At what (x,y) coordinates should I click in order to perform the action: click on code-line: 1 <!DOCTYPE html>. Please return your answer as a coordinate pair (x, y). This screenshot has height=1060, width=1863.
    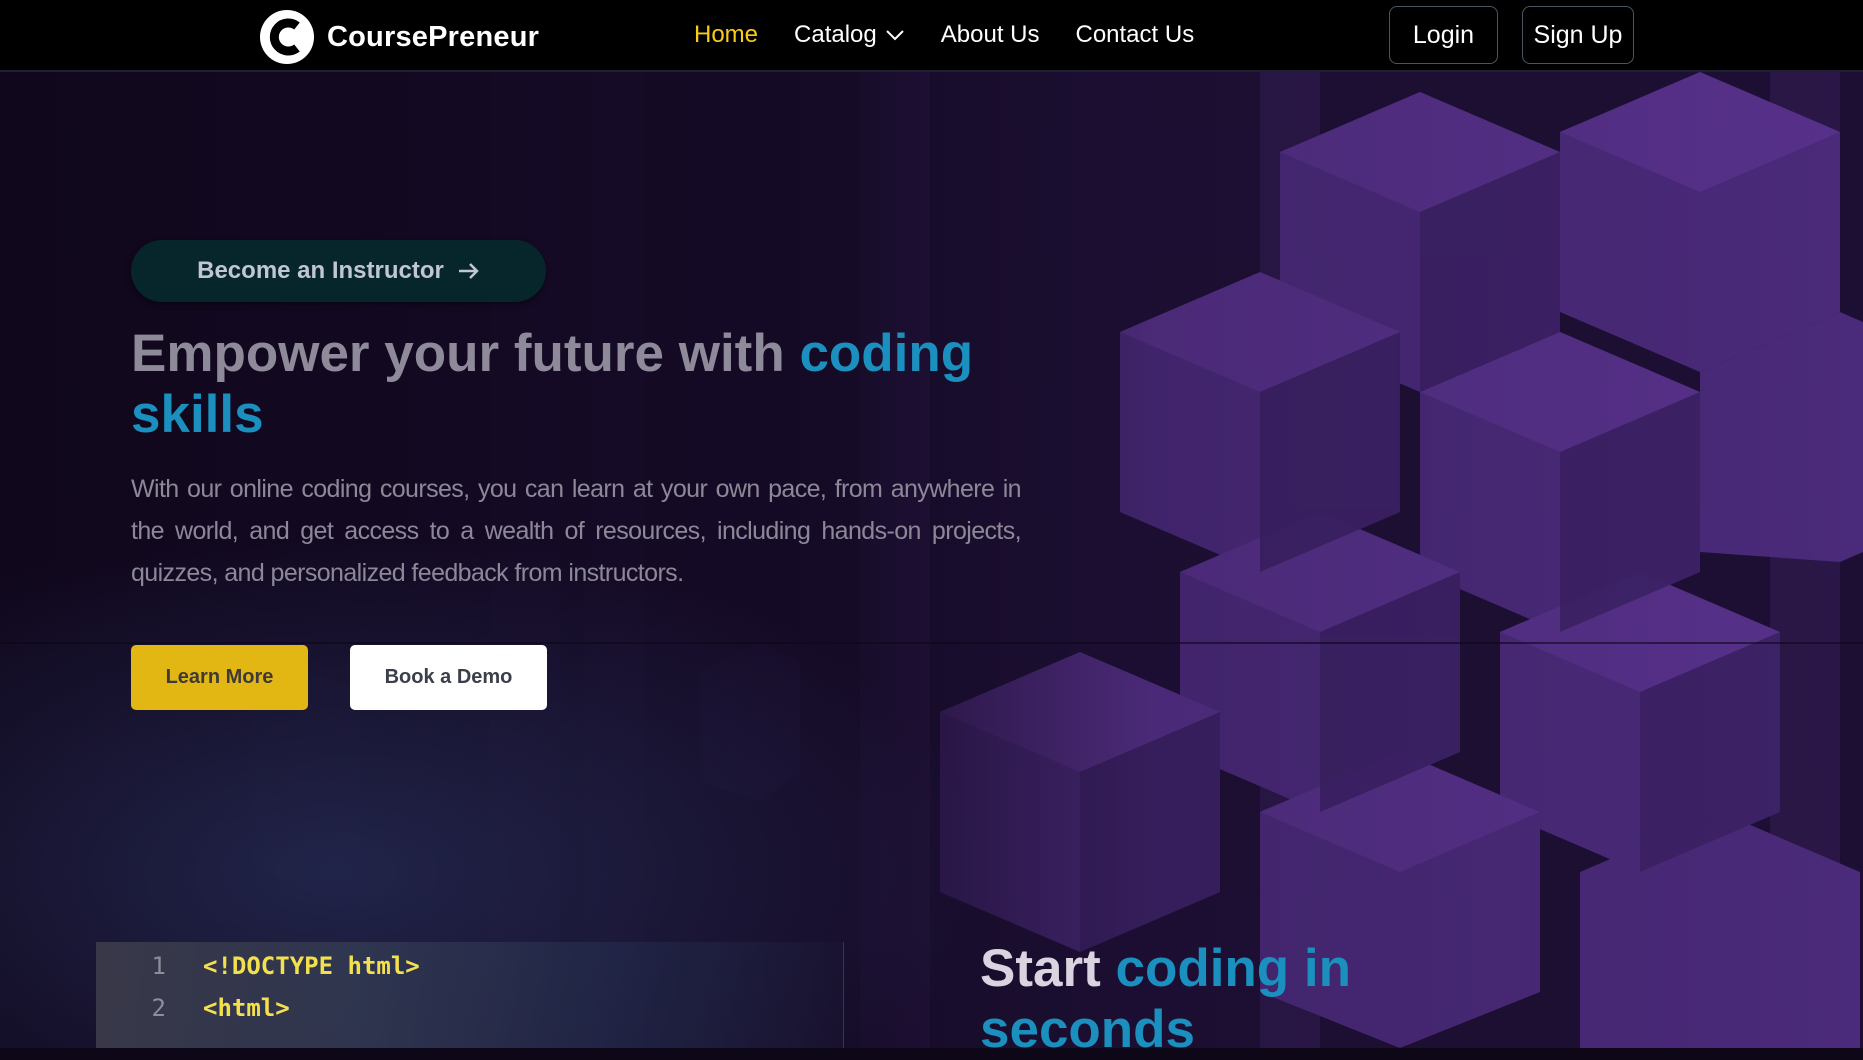
    Looking at the image, I should click on (258, 966).